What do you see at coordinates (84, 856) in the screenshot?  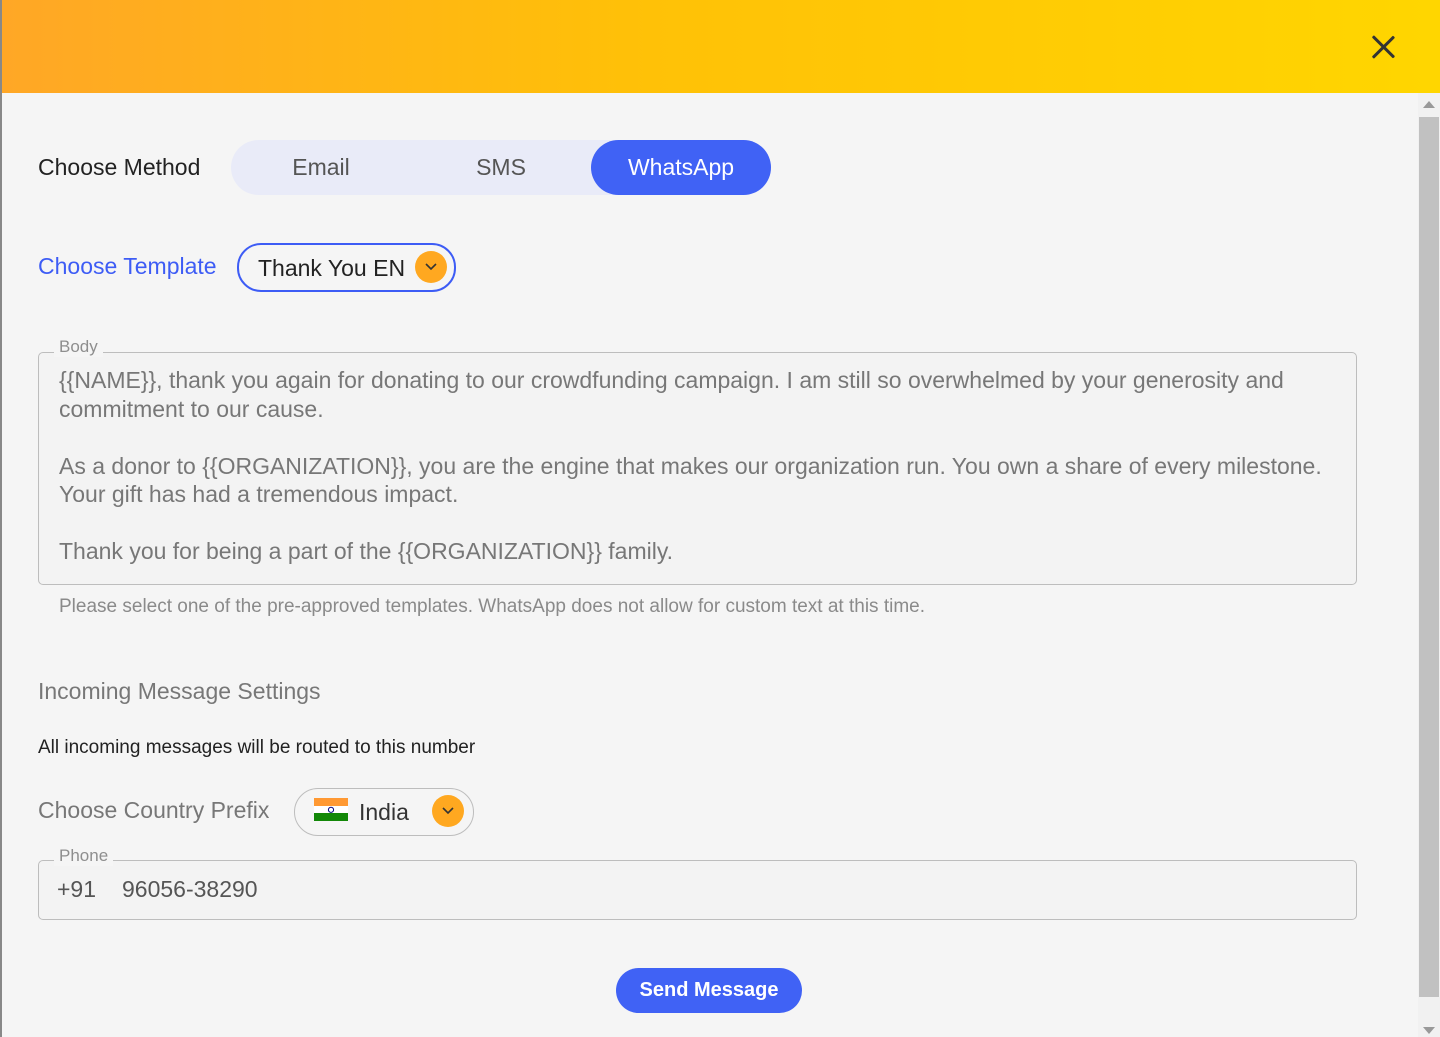 I see `phone-label: Phone` at bounding box center [84, 856].